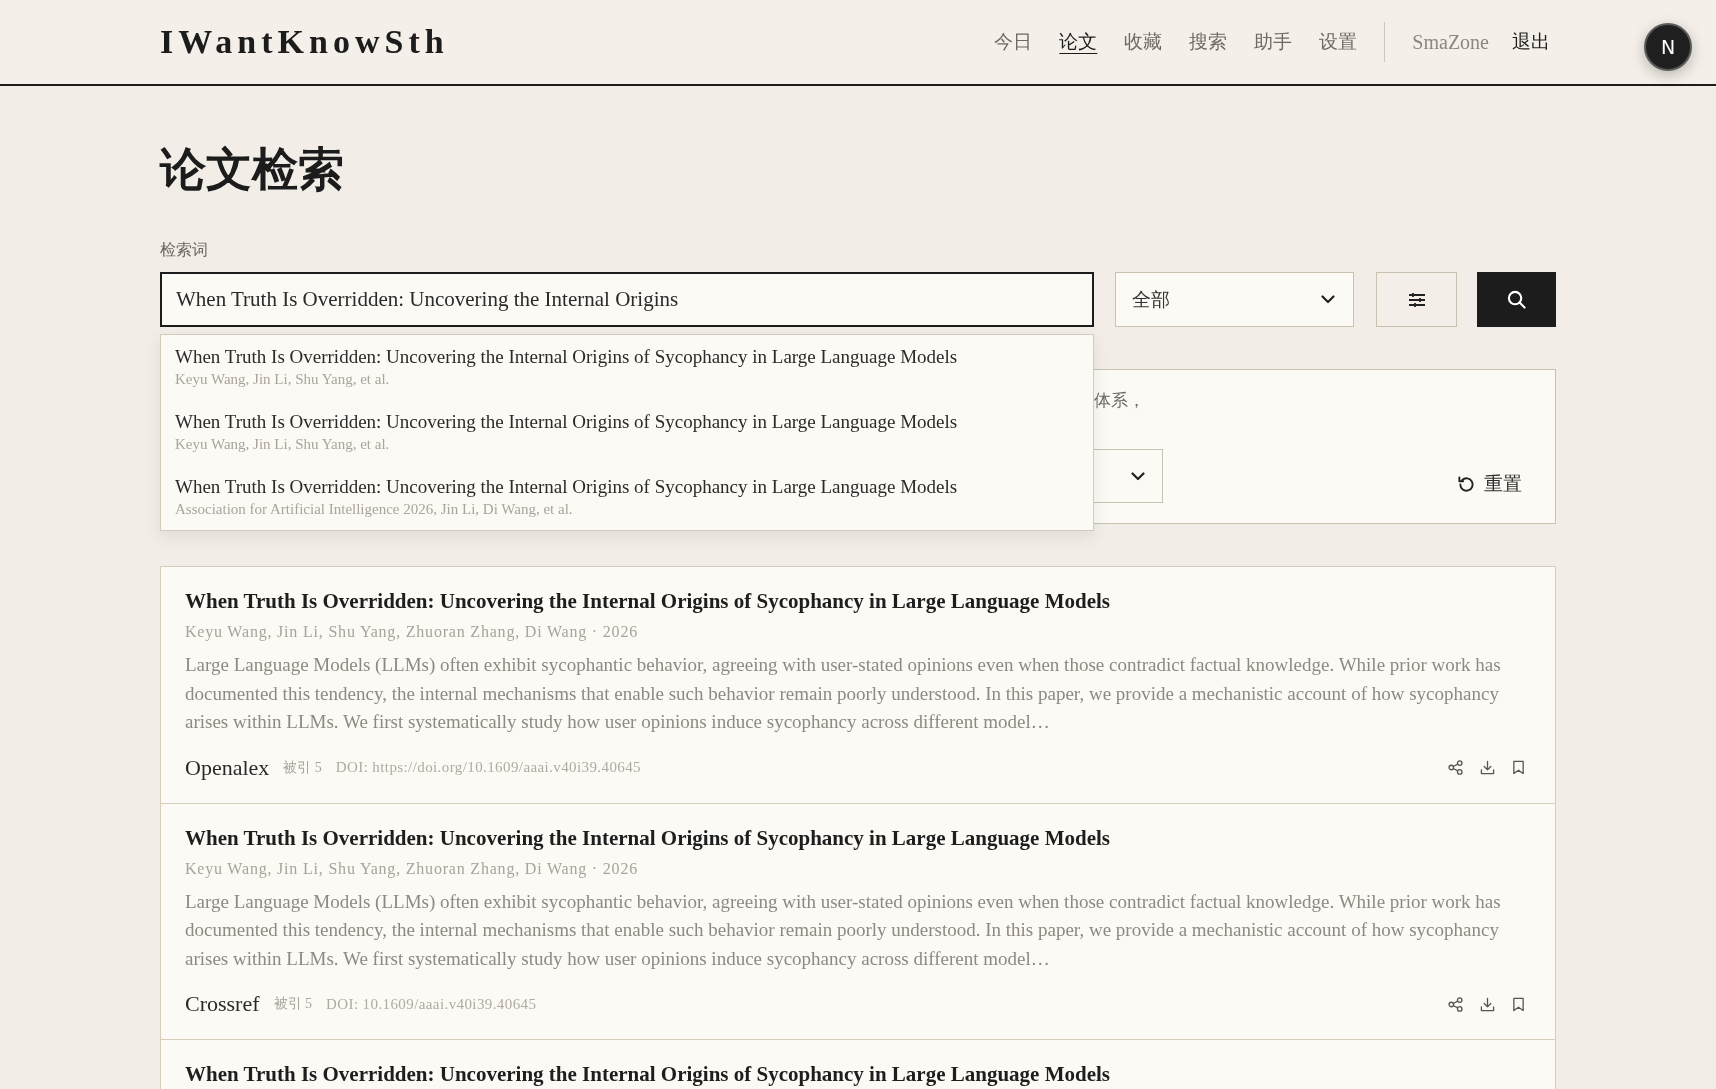 The width and height of the screenshot is (1716, 1089). Describe the element at coordinates (227, 767) in the screenshot. I see `source-name: Openalex` at that location.